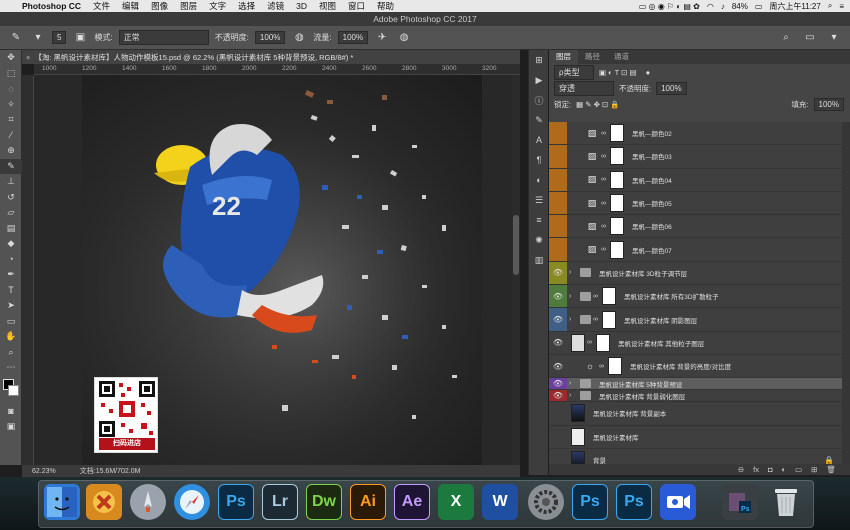 This screenshot has width=850, height=530. I want to click on doc-size: 文档:15.6M/702.0M, so click(110, 471).